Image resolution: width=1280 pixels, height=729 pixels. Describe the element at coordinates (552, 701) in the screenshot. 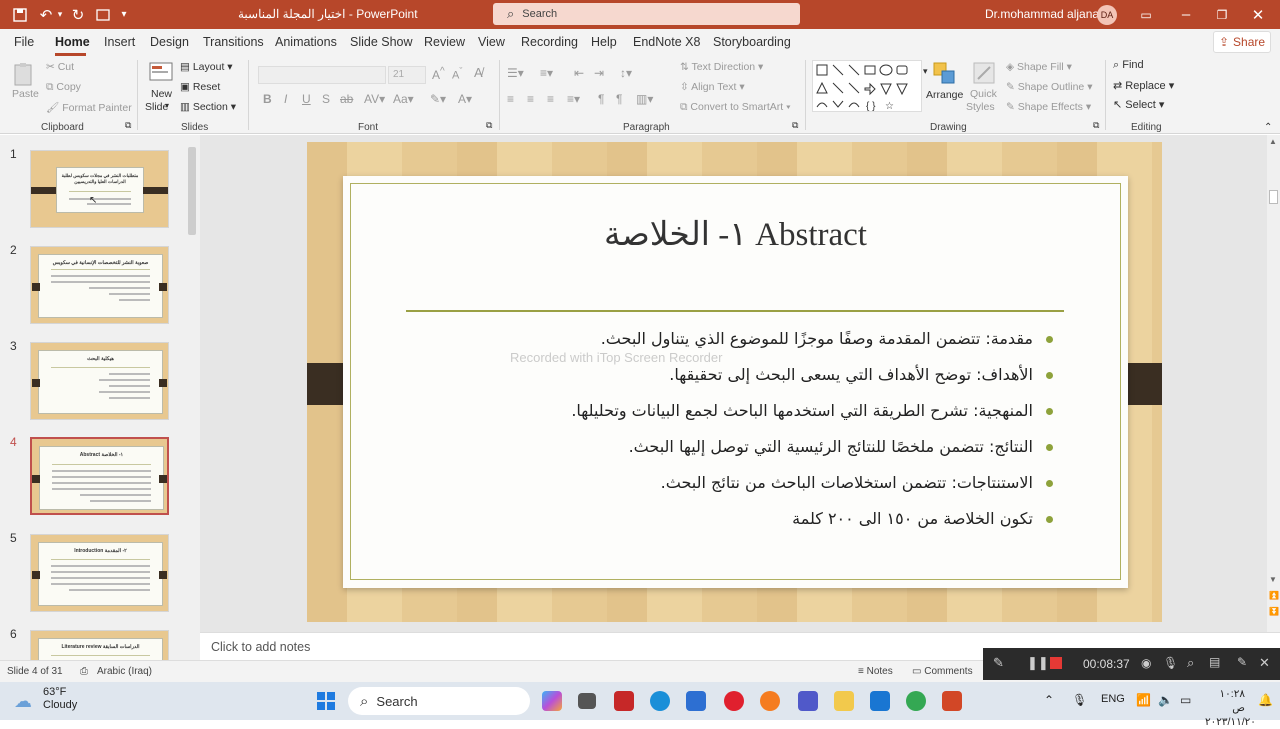

I see `copilot-icon` at that location.